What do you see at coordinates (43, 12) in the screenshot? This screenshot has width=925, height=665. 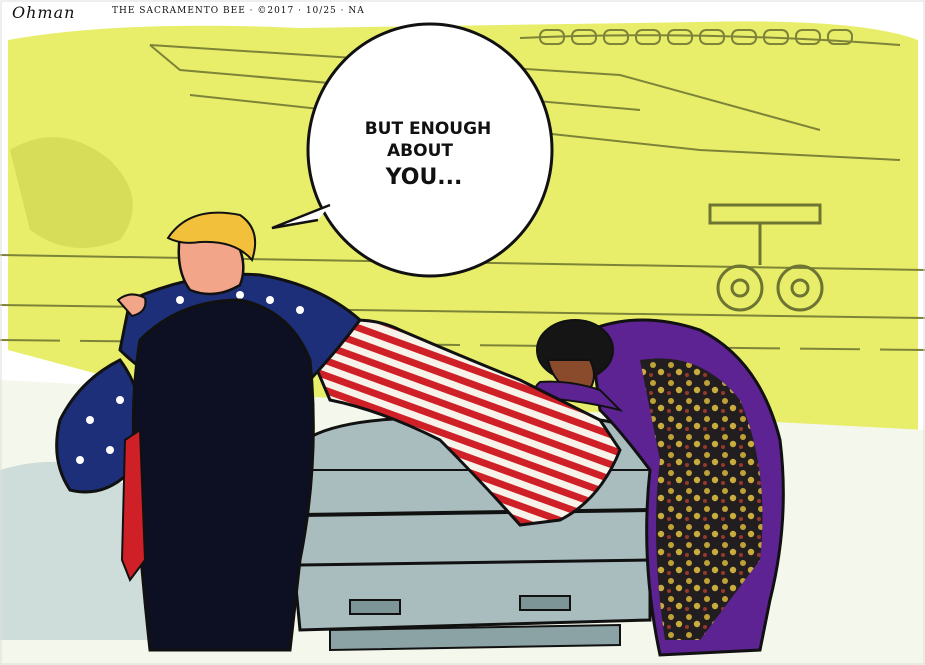 I see `artist-signature: Ohman` at bounding box center [43, 12].